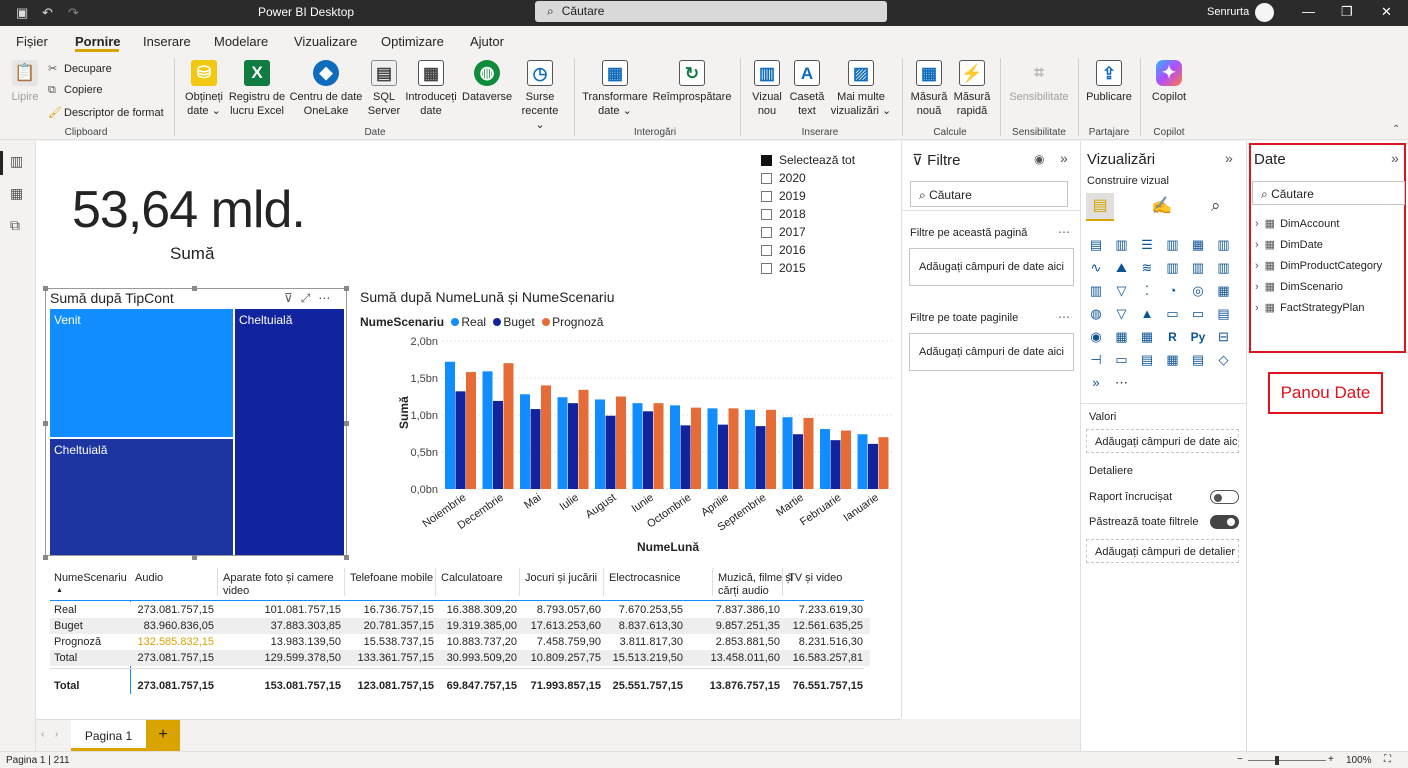  Describe the element at coordinates (826, 251) in the screenshot. I see `slicer-item: 2016` at that location.